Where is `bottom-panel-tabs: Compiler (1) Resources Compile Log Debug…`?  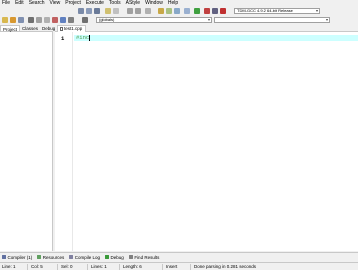
bottom-panel-tabs: Compiler (1) Resources Compile Log Debug… is located at coordinates (179, 256).